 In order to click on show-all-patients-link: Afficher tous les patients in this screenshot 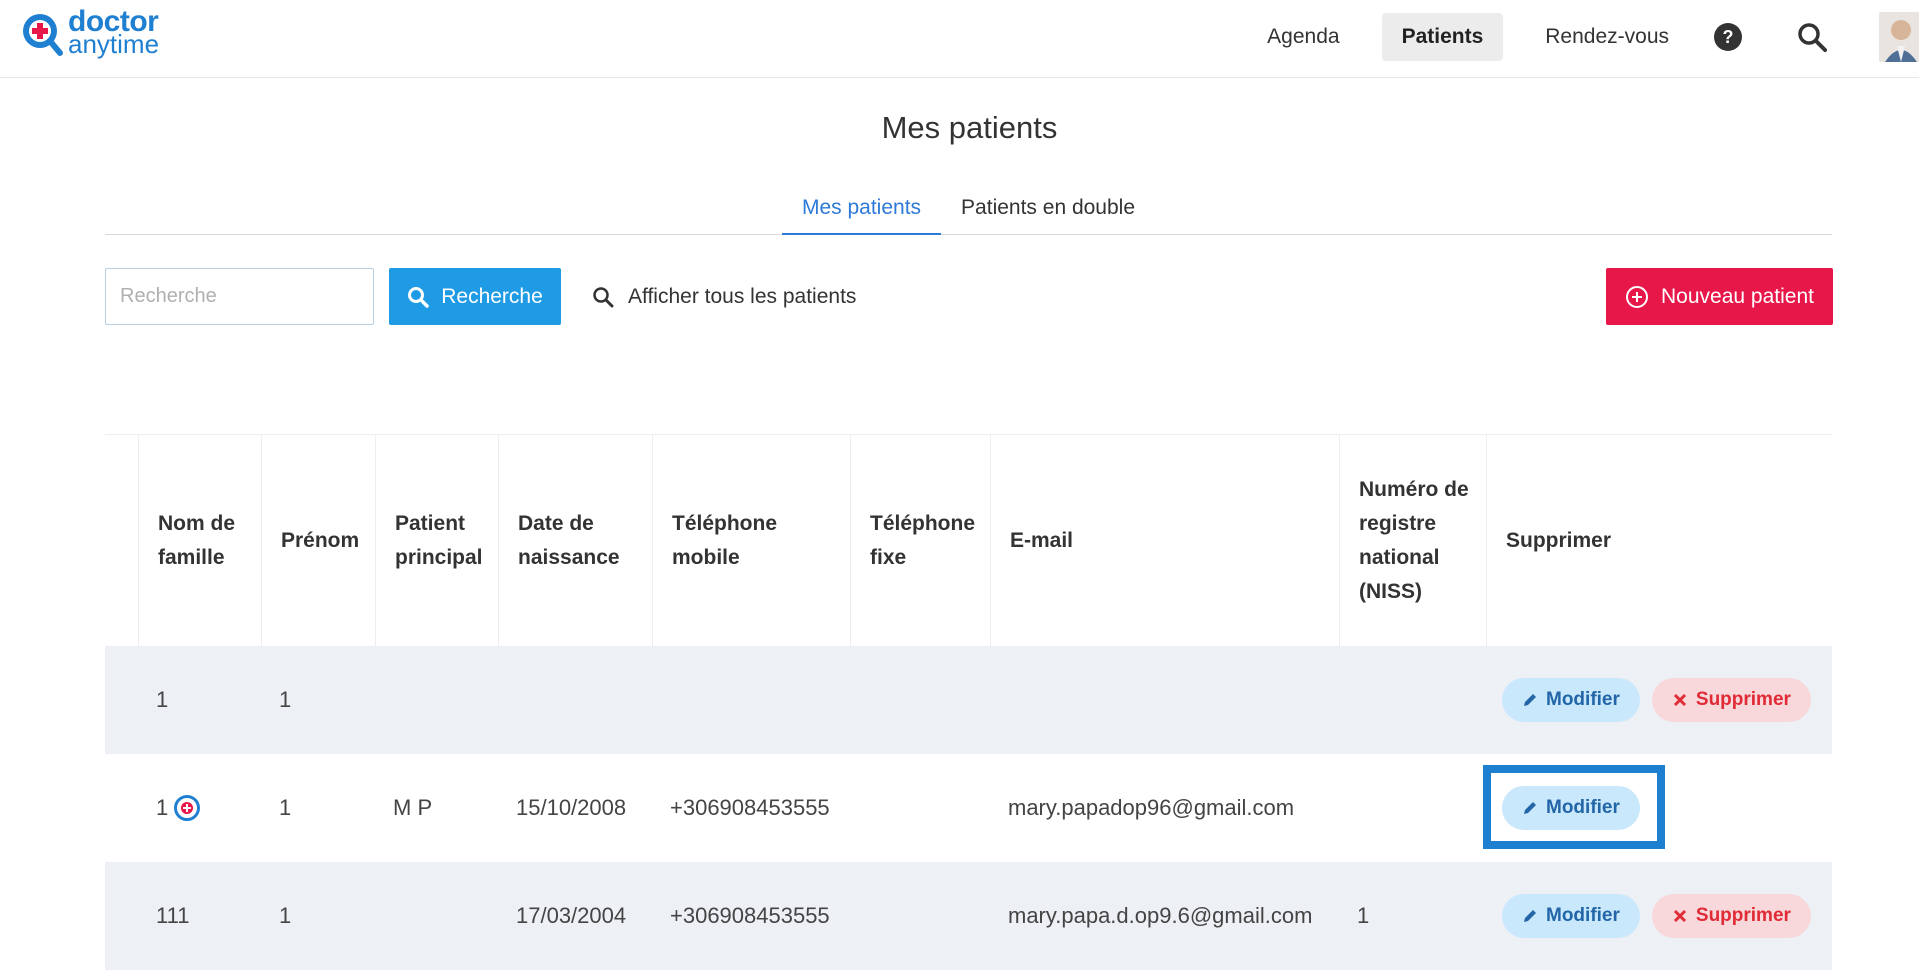, I will do `click(724, 296)`.